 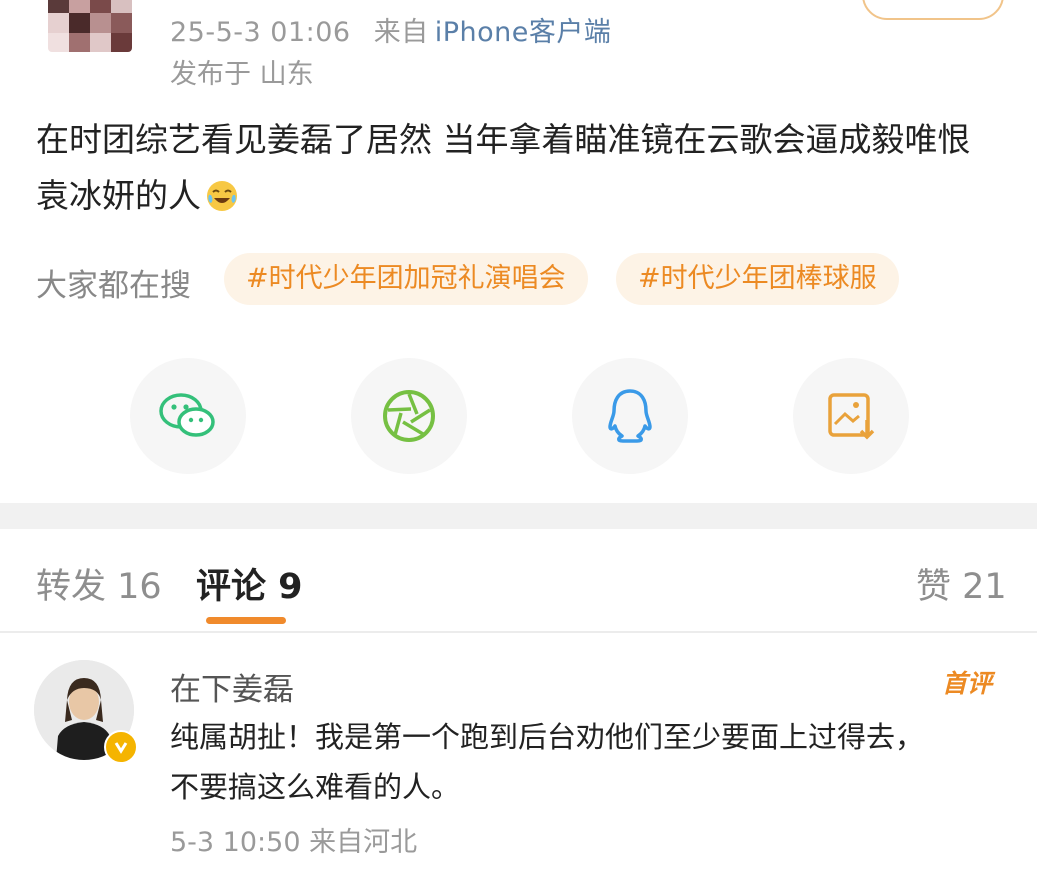 I want to click on post-time: 25-5-3 01:06, so click(x=260, y=32).